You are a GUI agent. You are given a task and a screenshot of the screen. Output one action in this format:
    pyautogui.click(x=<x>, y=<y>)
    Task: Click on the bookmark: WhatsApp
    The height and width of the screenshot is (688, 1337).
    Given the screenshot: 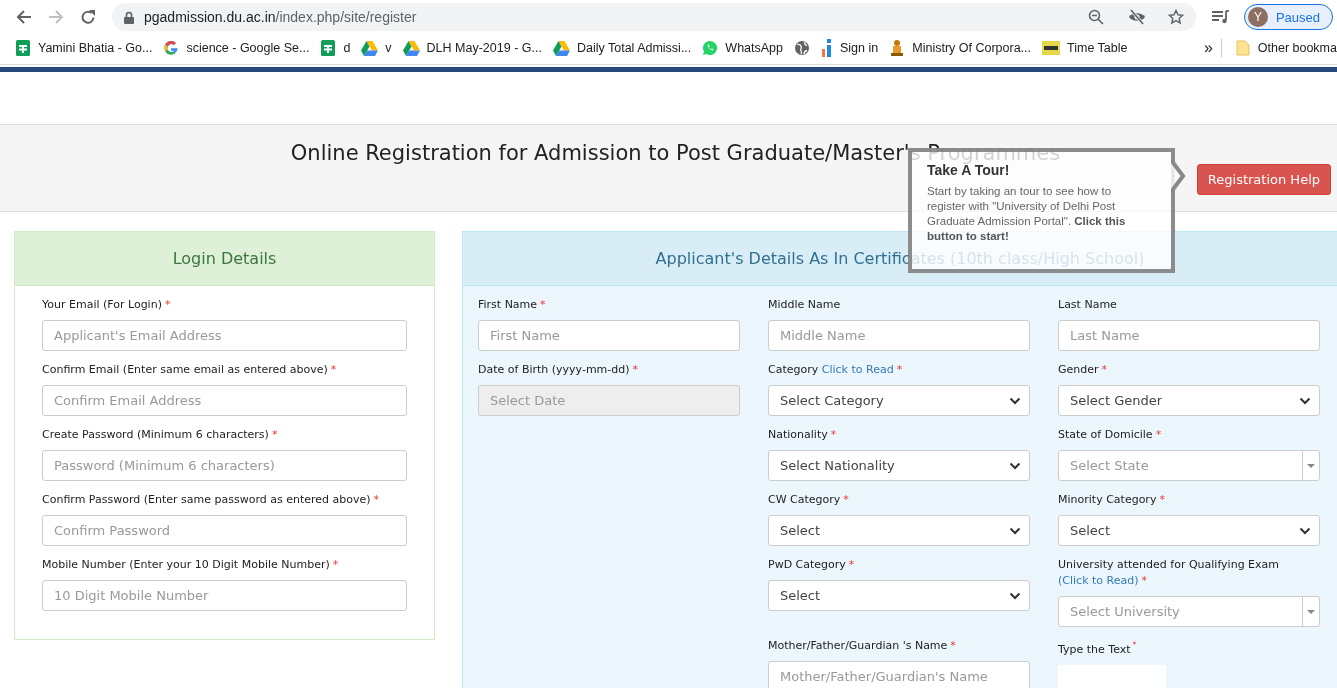 What is the action you would take?
    pyautogui.click(x=742, y=48)
    